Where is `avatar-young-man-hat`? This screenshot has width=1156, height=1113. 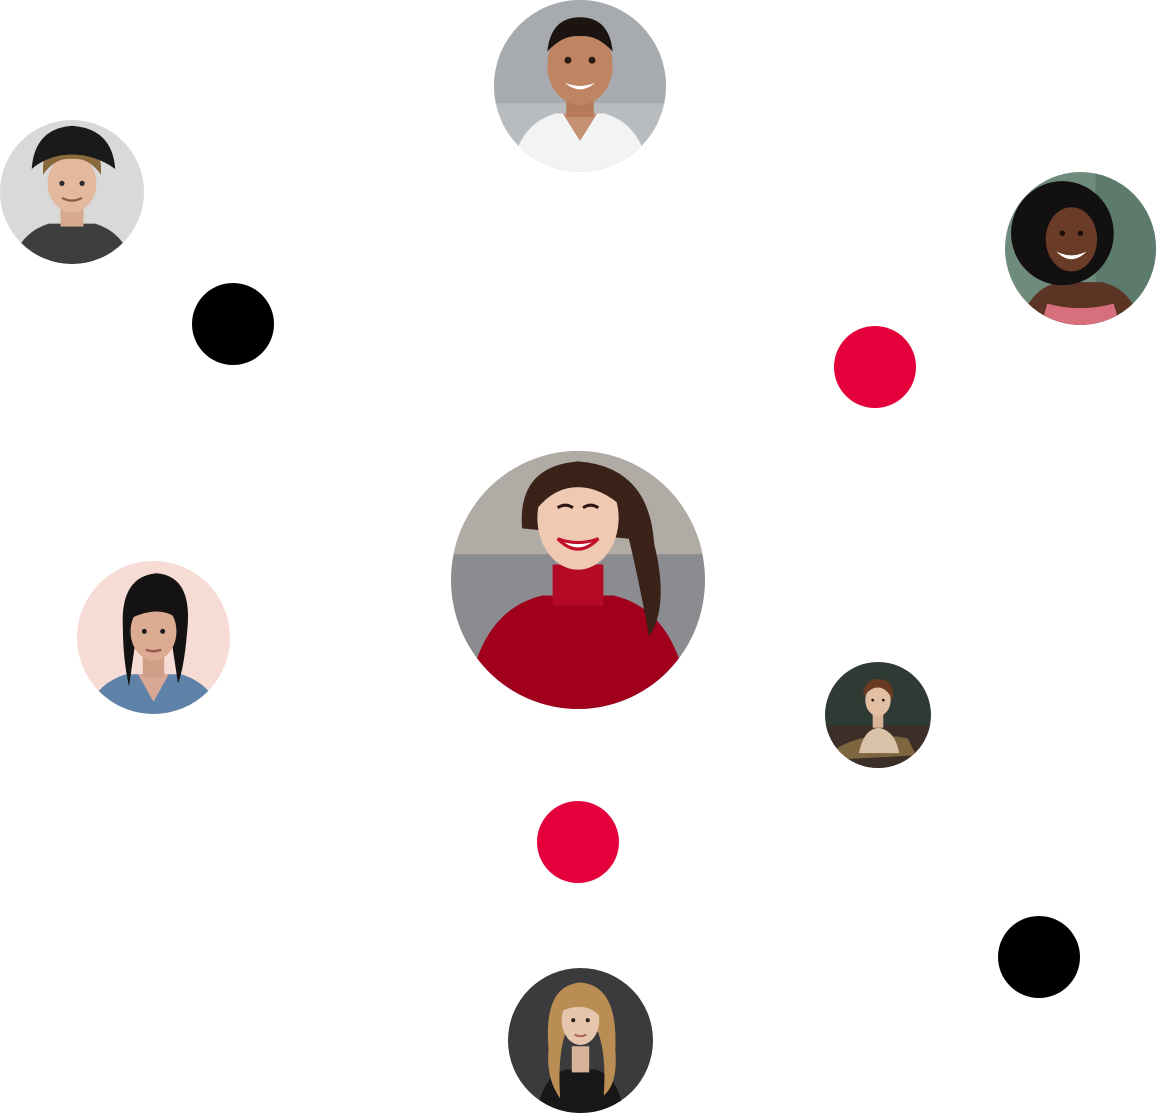
avatar-young-man-hat is located at coordinates (72, 192).